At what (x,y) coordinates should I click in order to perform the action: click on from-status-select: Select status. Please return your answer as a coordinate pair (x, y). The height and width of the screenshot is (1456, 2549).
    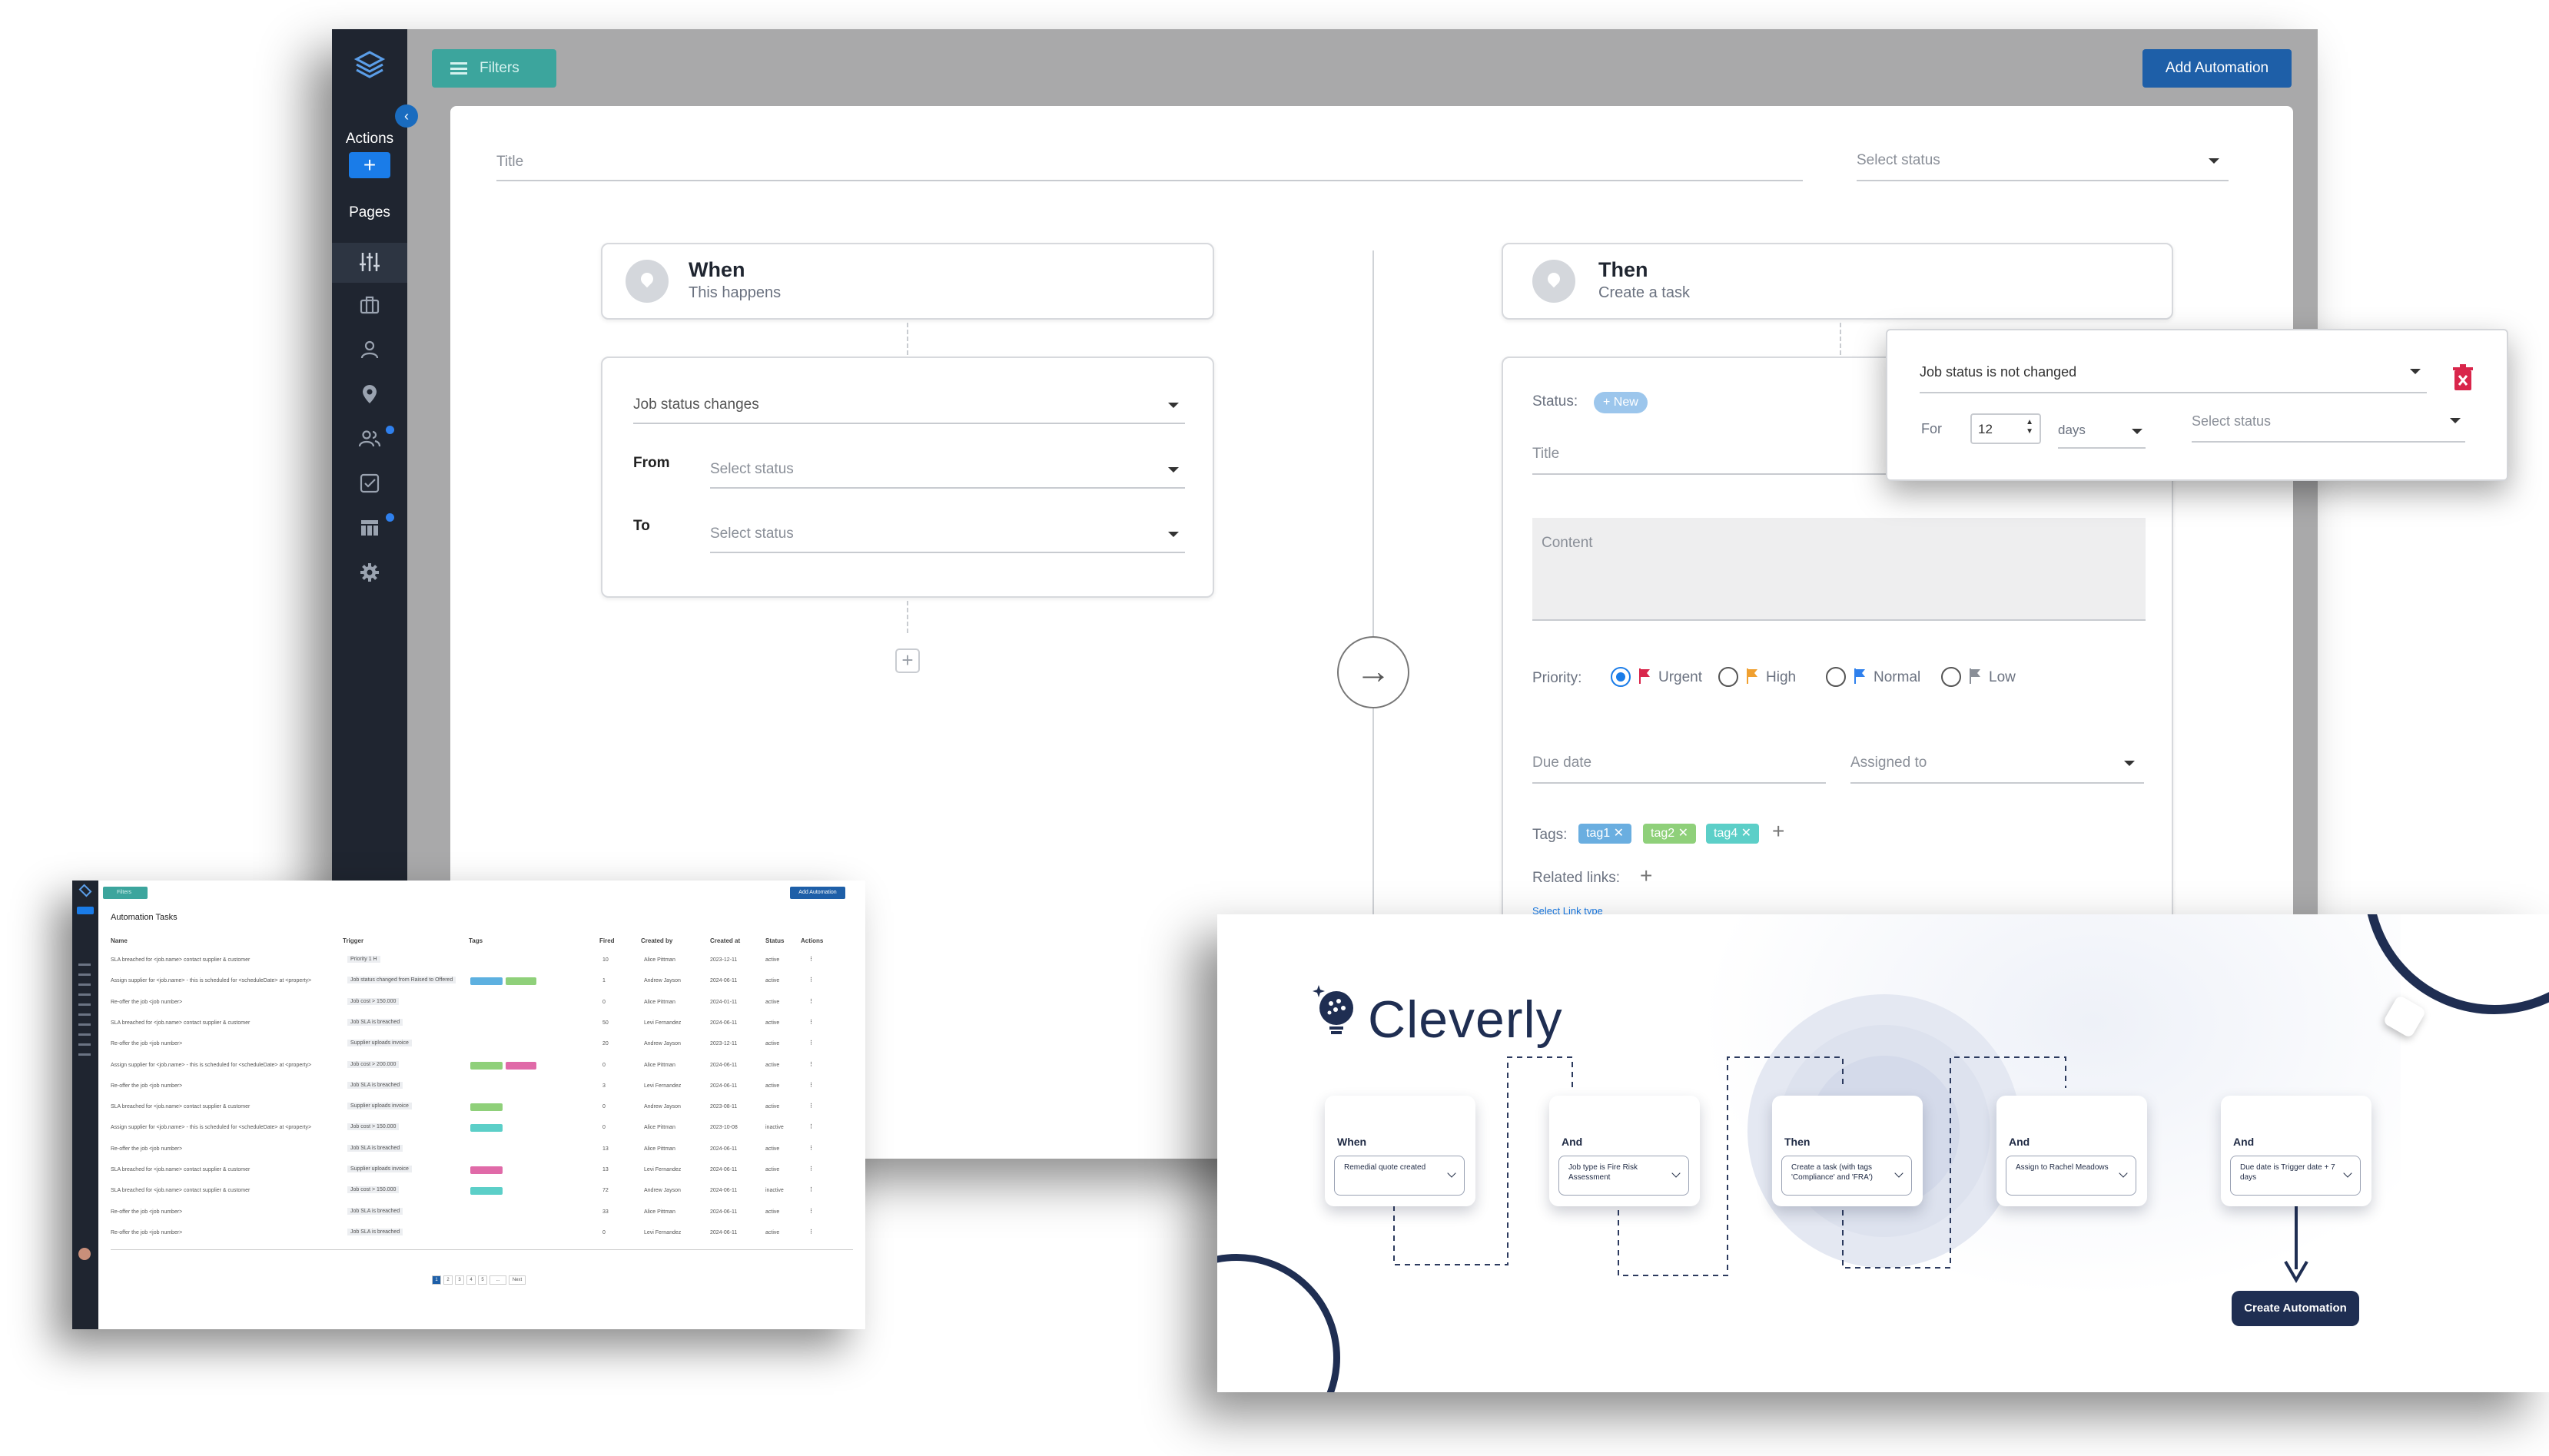
    Looking at the image, I should click on (947, 466).